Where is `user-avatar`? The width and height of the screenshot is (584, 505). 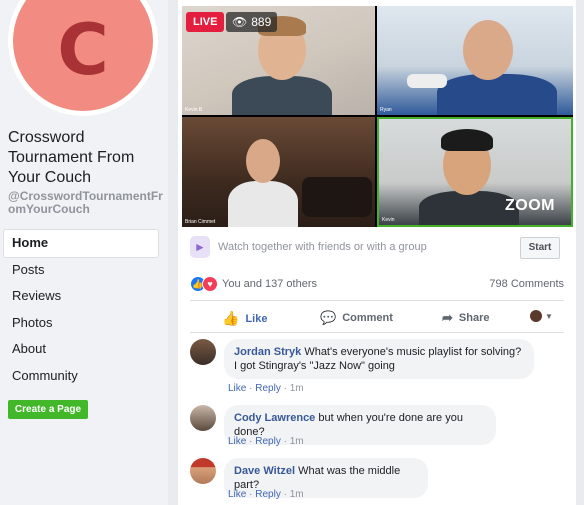 user-avatar is located at coordinates (536, 316).